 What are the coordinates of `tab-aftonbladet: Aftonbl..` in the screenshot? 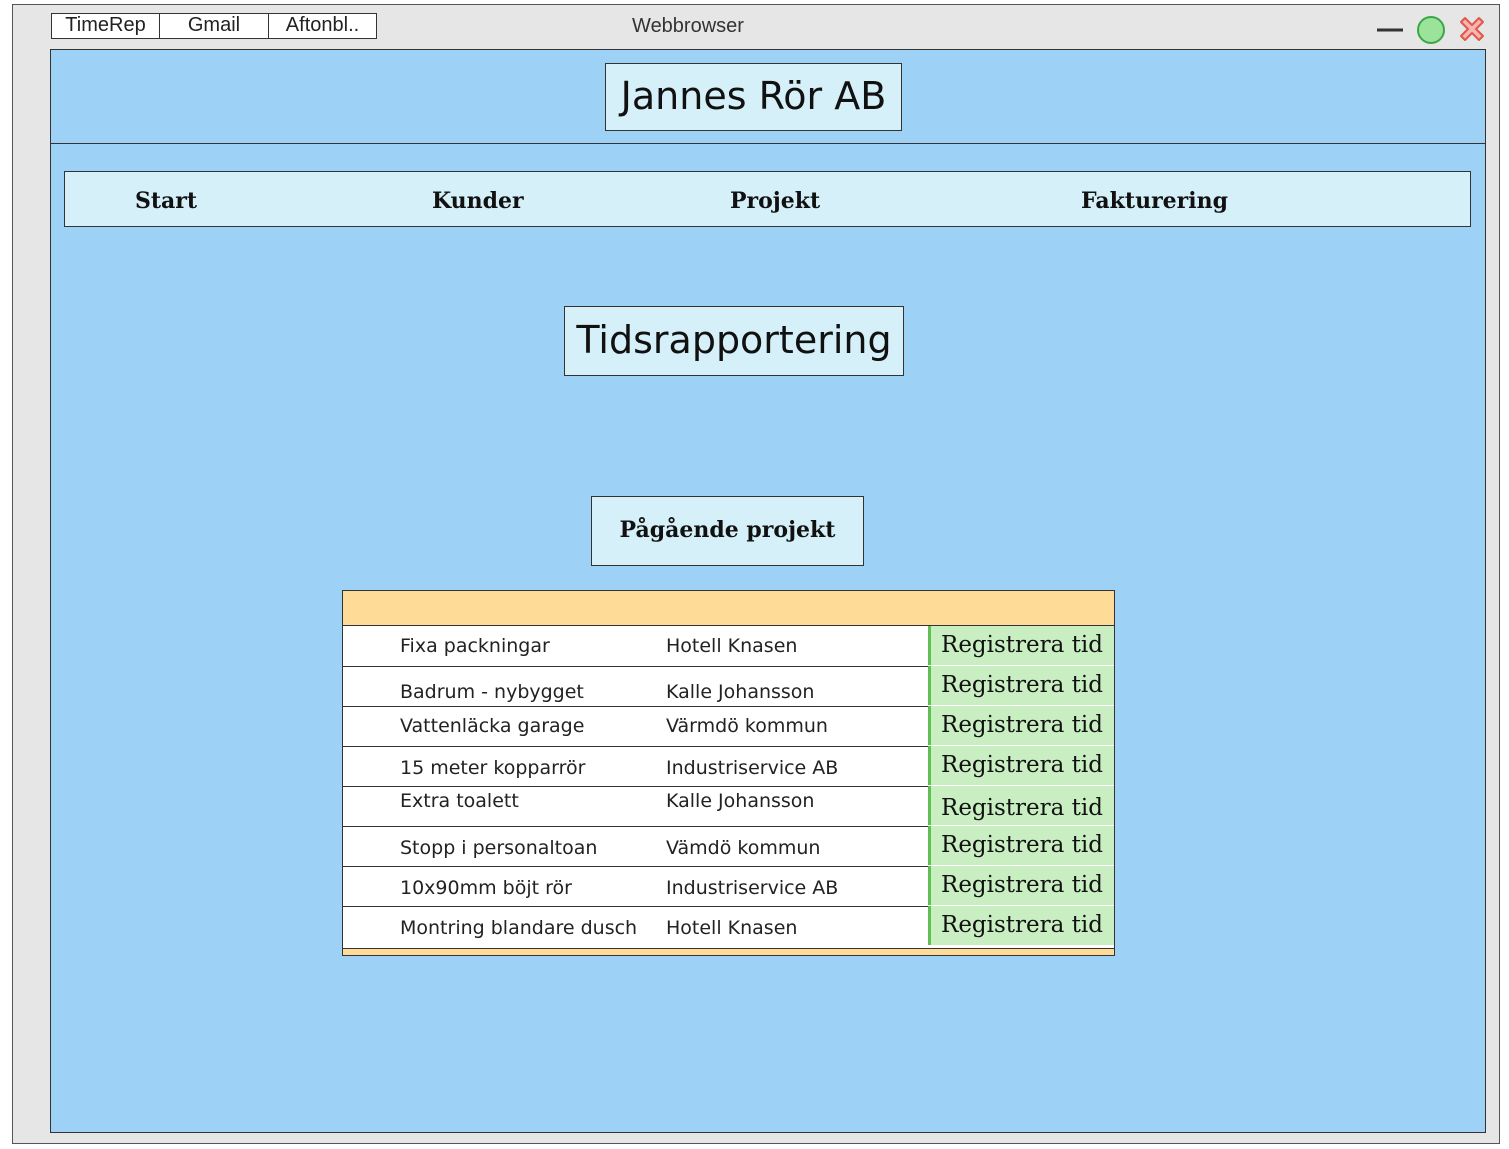 It's located at (322, 26).